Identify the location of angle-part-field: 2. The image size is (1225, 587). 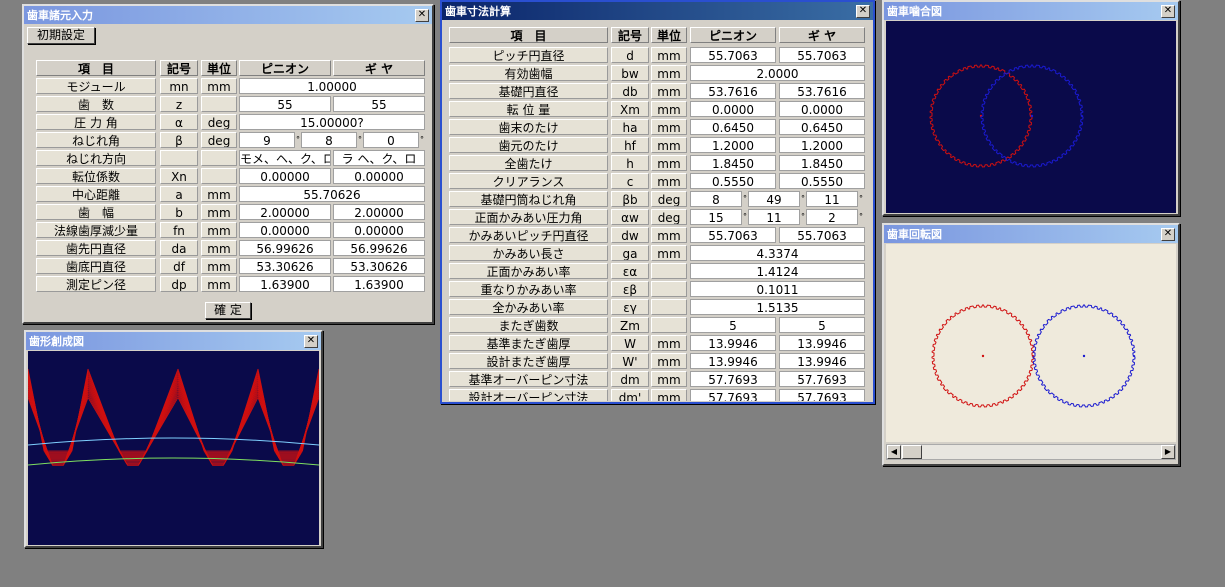
(832, 217).